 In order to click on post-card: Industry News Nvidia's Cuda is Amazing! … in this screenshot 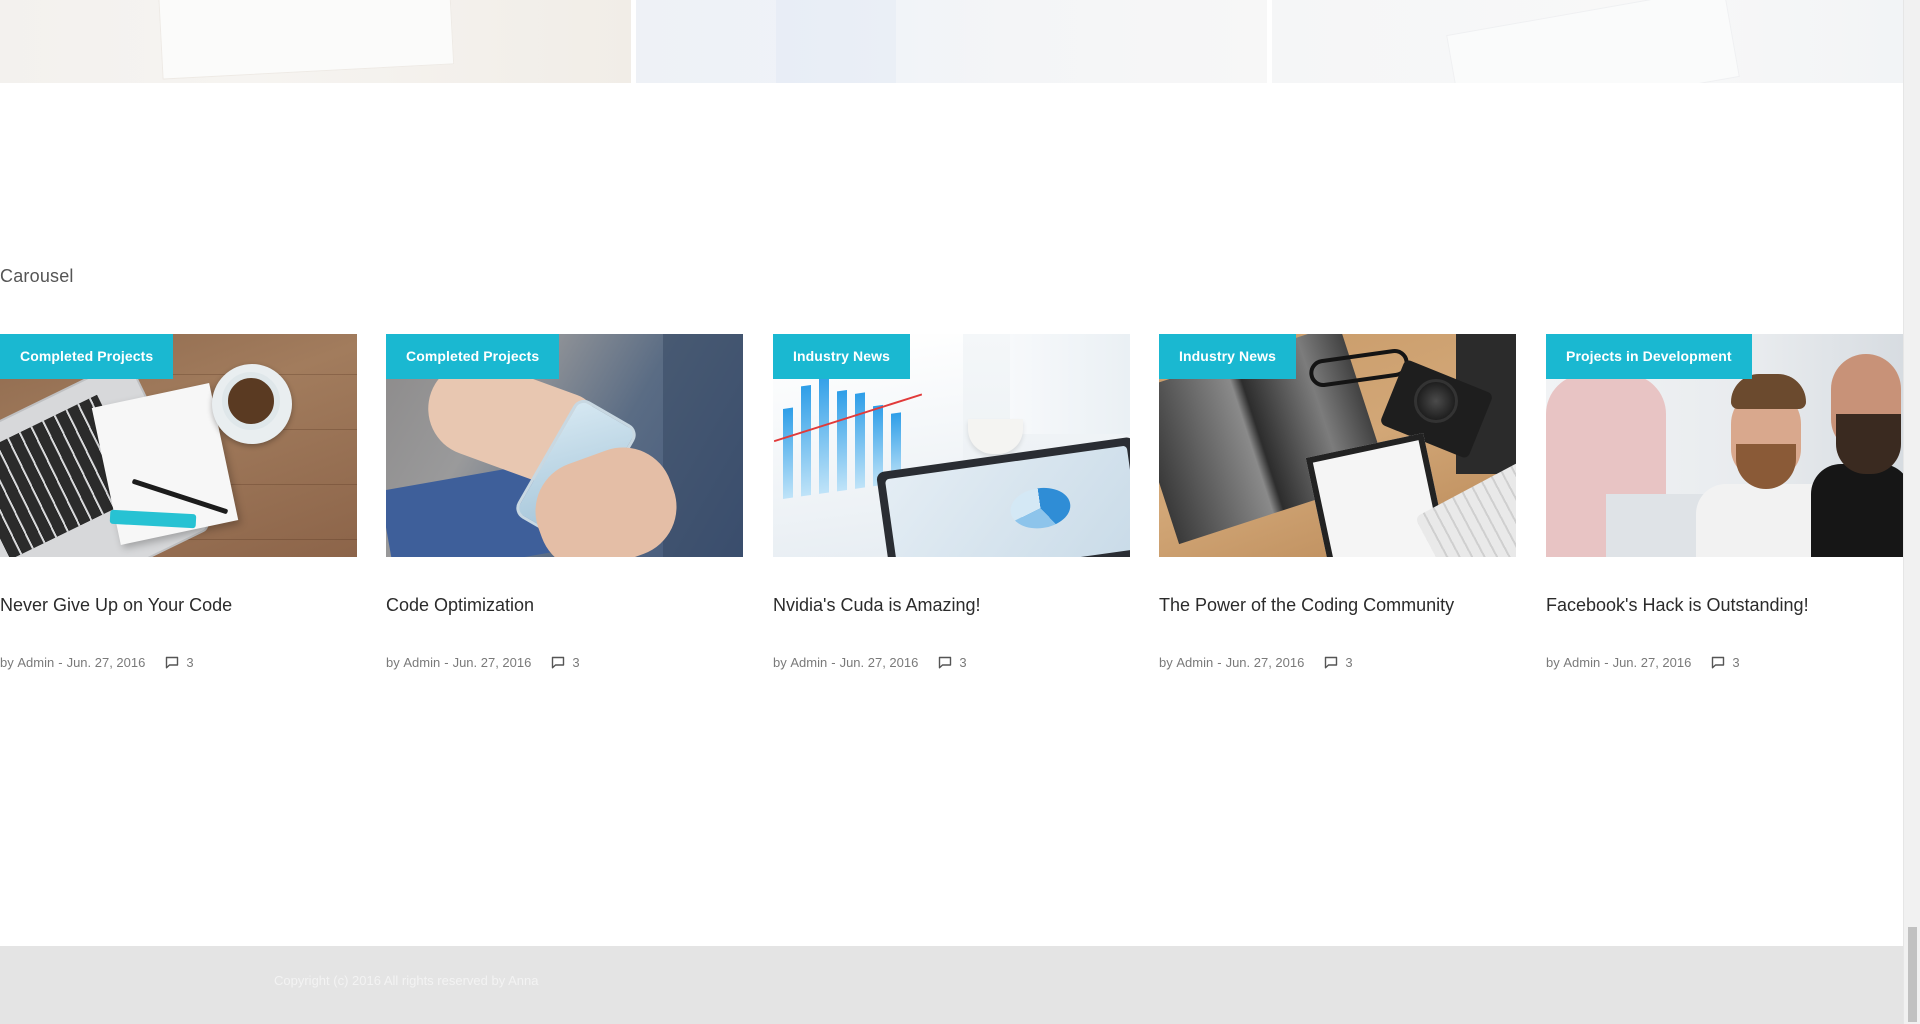, I will do `click(951, 502)`.